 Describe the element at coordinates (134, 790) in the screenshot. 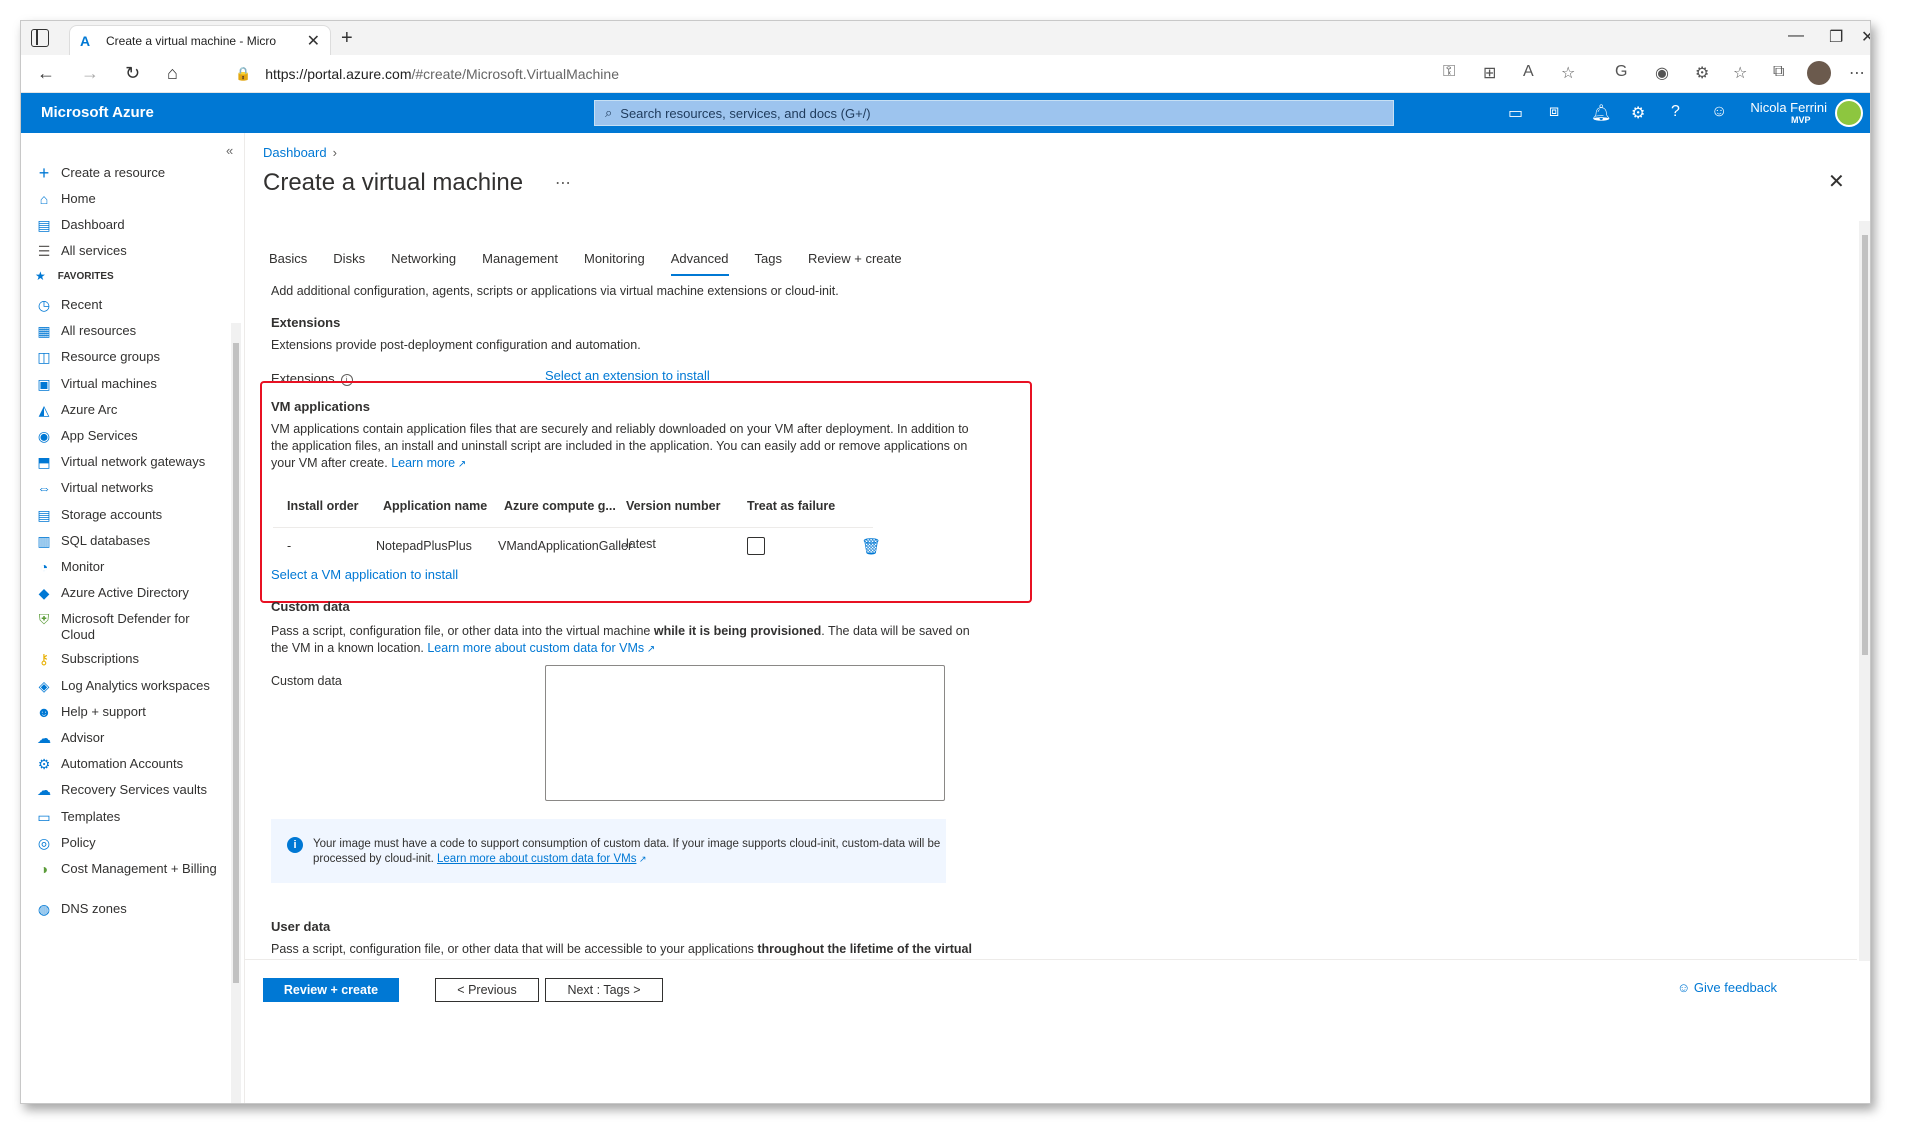

I see `sidebar-item-label: Recovery Services vaults` at that location.